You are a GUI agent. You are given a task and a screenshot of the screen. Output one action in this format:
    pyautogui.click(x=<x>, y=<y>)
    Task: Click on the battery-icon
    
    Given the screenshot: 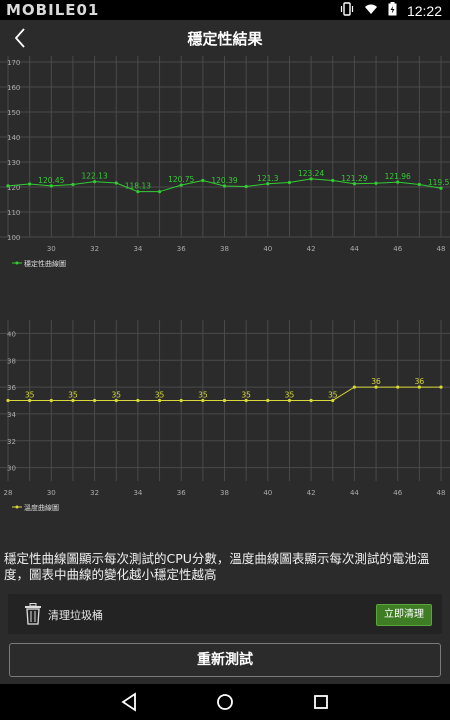 What is the action you would take?
    pyautogui.click(x=392, y=10)
    